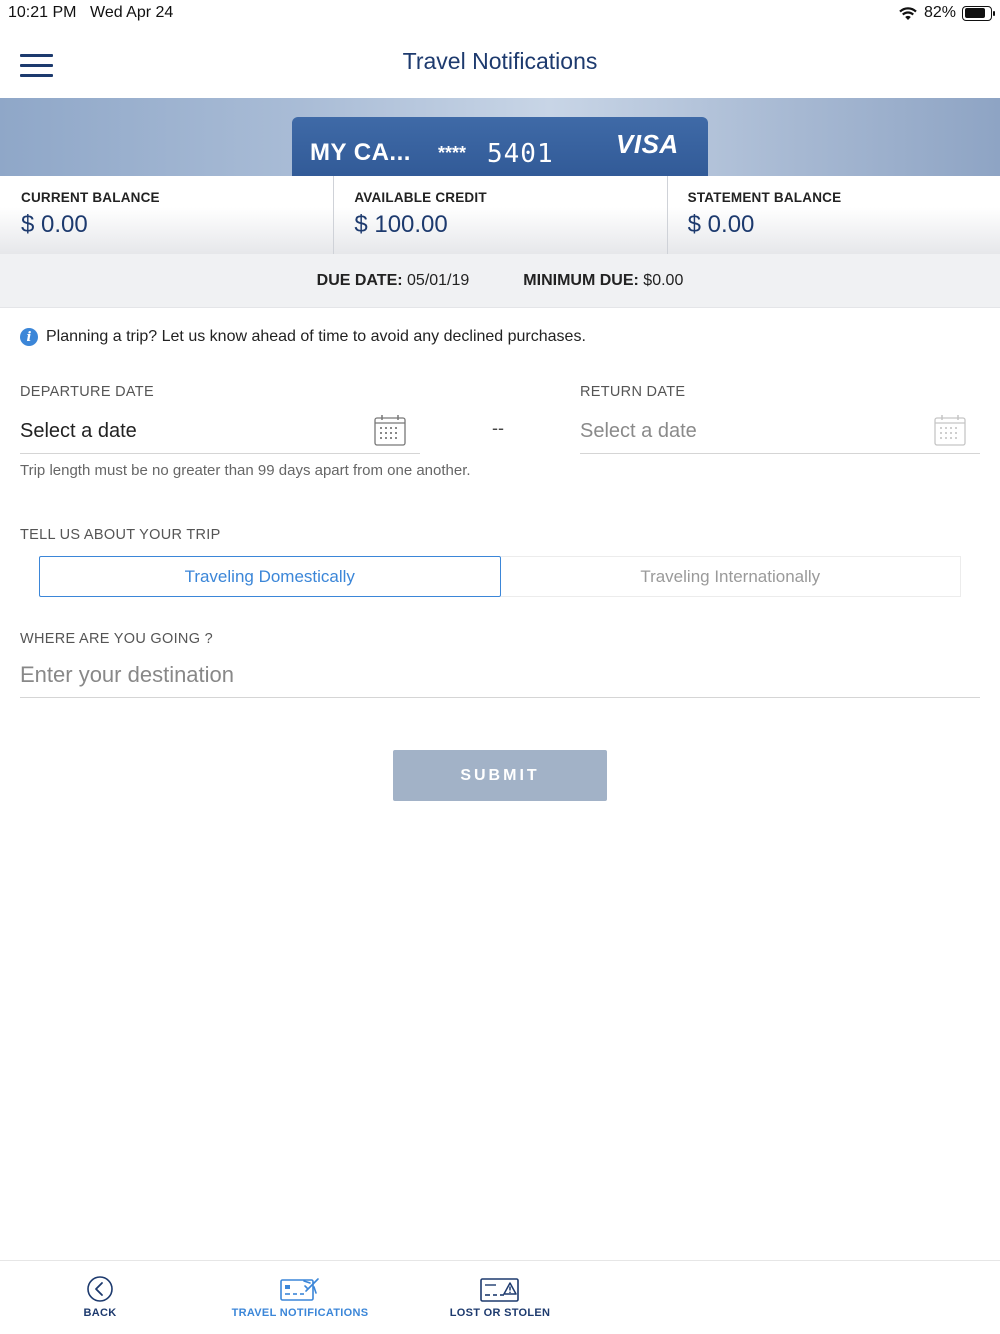  I want to click on due-date-value: 05/01/19, so click(438, 280).